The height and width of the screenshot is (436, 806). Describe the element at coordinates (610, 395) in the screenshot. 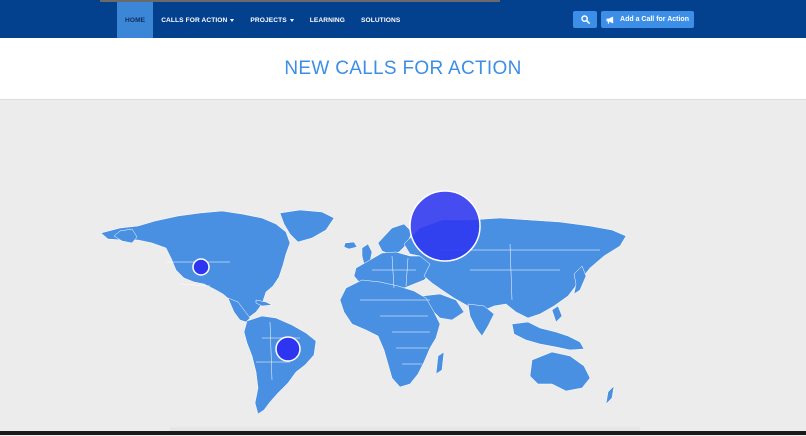

I see `region-new-zealand` at that location.